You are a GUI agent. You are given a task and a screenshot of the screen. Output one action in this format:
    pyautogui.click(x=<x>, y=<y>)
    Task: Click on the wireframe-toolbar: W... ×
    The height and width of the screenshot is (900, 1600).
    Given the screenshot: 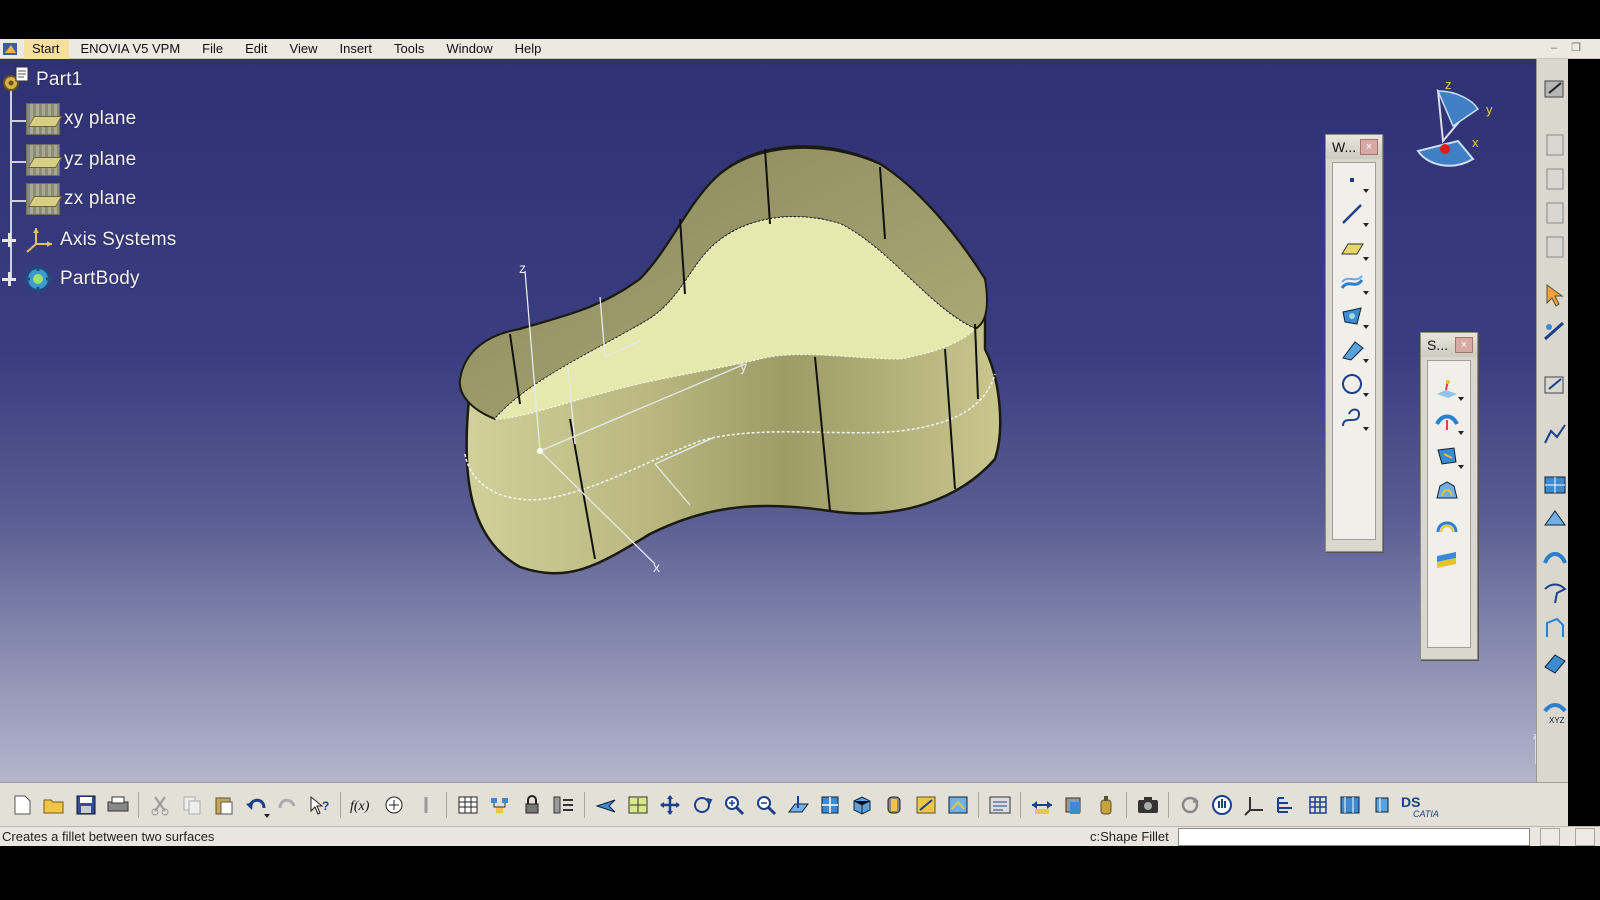 What is the action you would take?
    pyautogui.click(x=1354, y=343)
    